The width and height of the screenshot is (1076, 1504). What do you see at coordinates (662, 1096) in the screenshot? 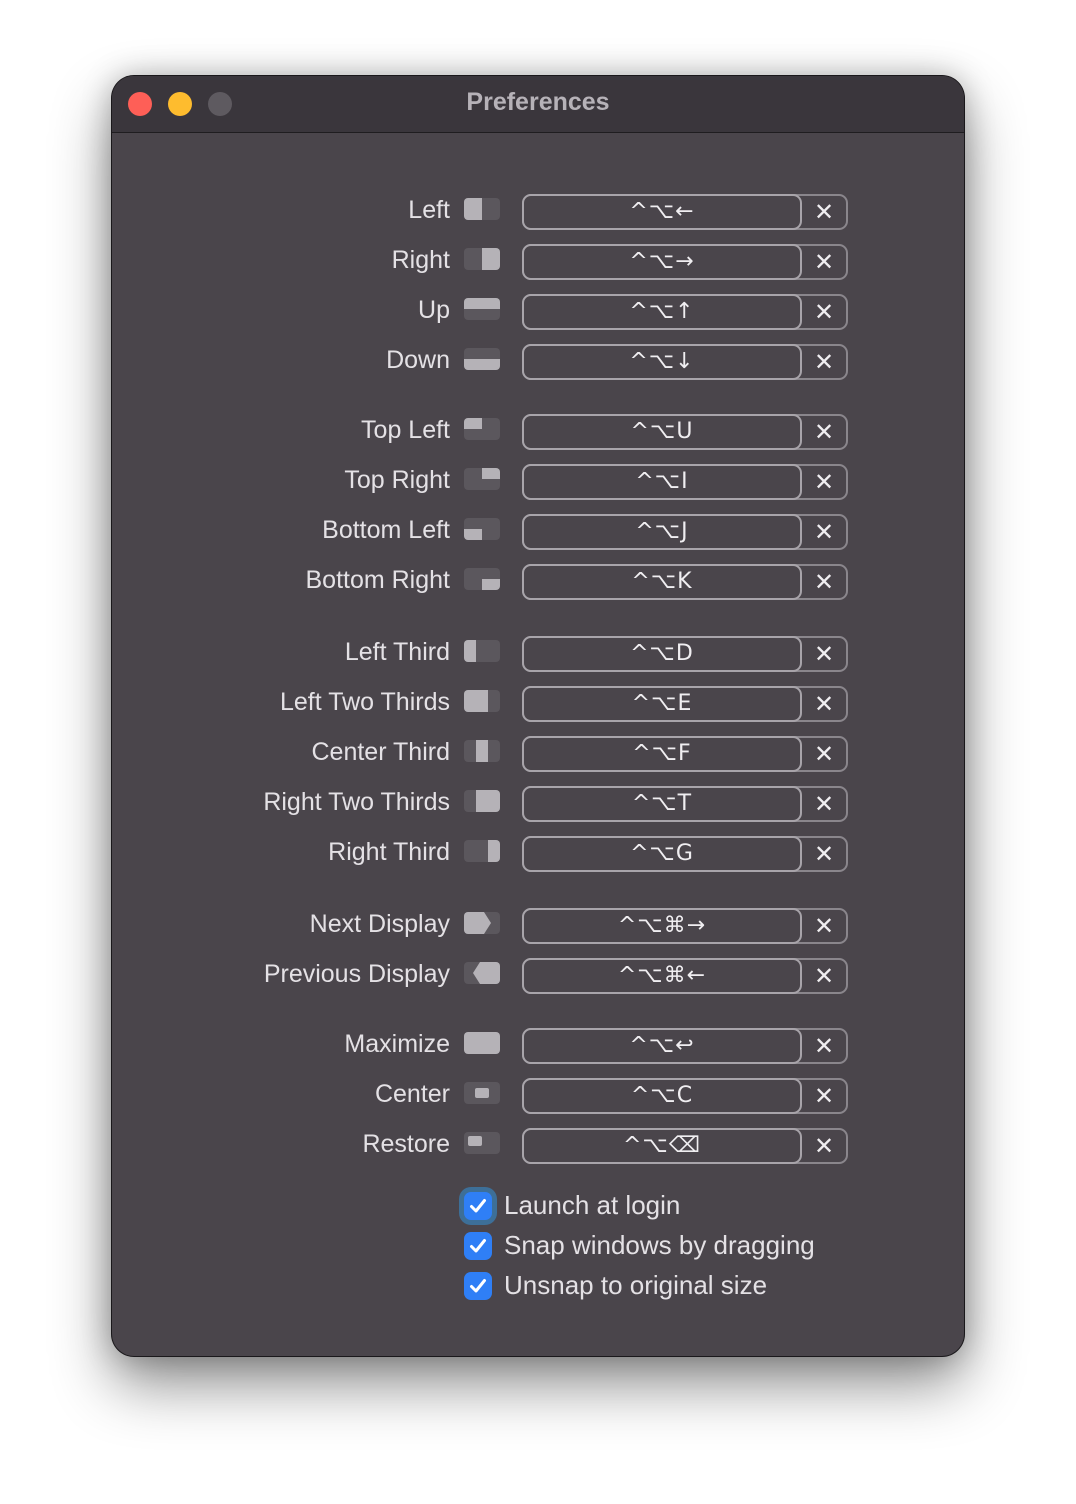
I see `shortcut-field: ^⌥C` at bounding box center [662, 1096].